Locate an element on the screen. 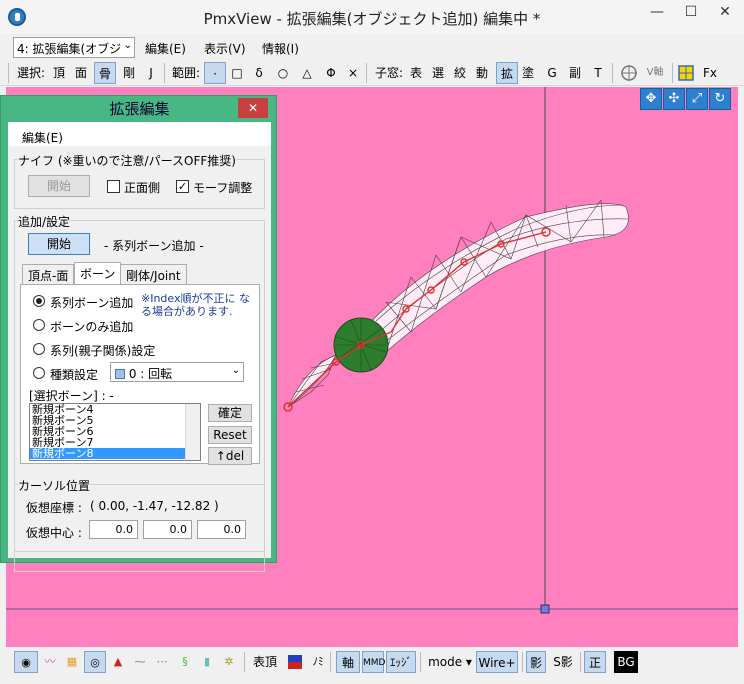 Image resolution: width=744 pixels, height=684 pixels. window-title: PmxView - 拡張編集(オブジェクト追加) 編集中 * is located at coordinates (372, 19).